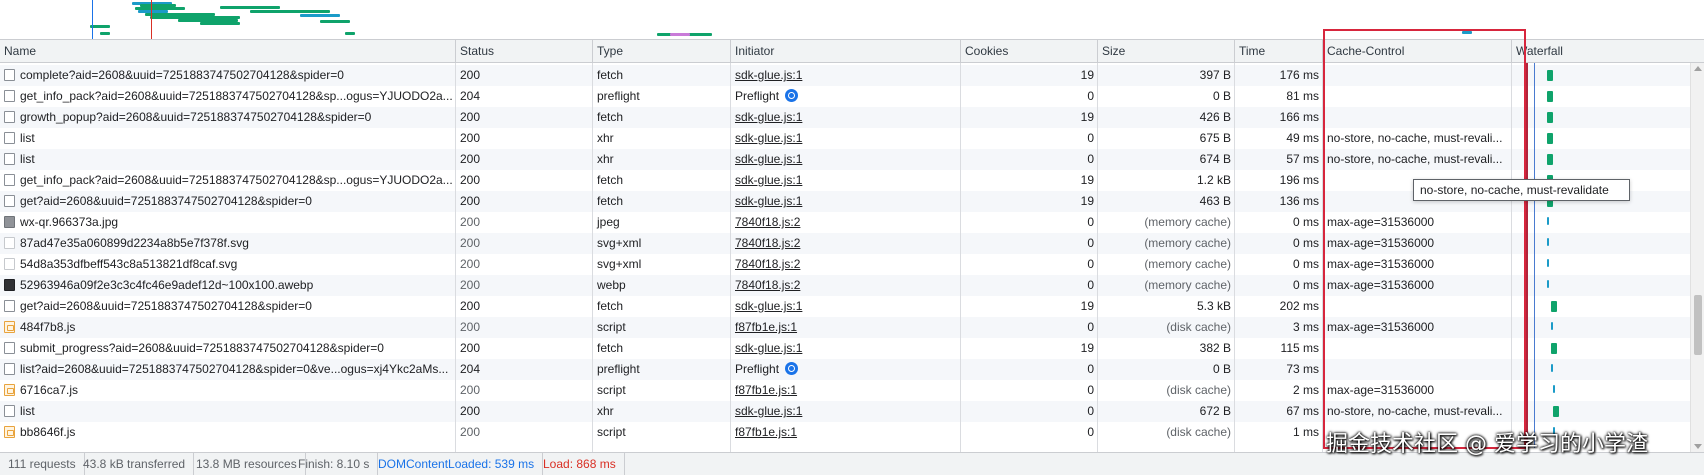 Image resolution: width=1704 pixels, height=475 pixels. I want to click on scrollbar-thumb, so click(1698, 325).